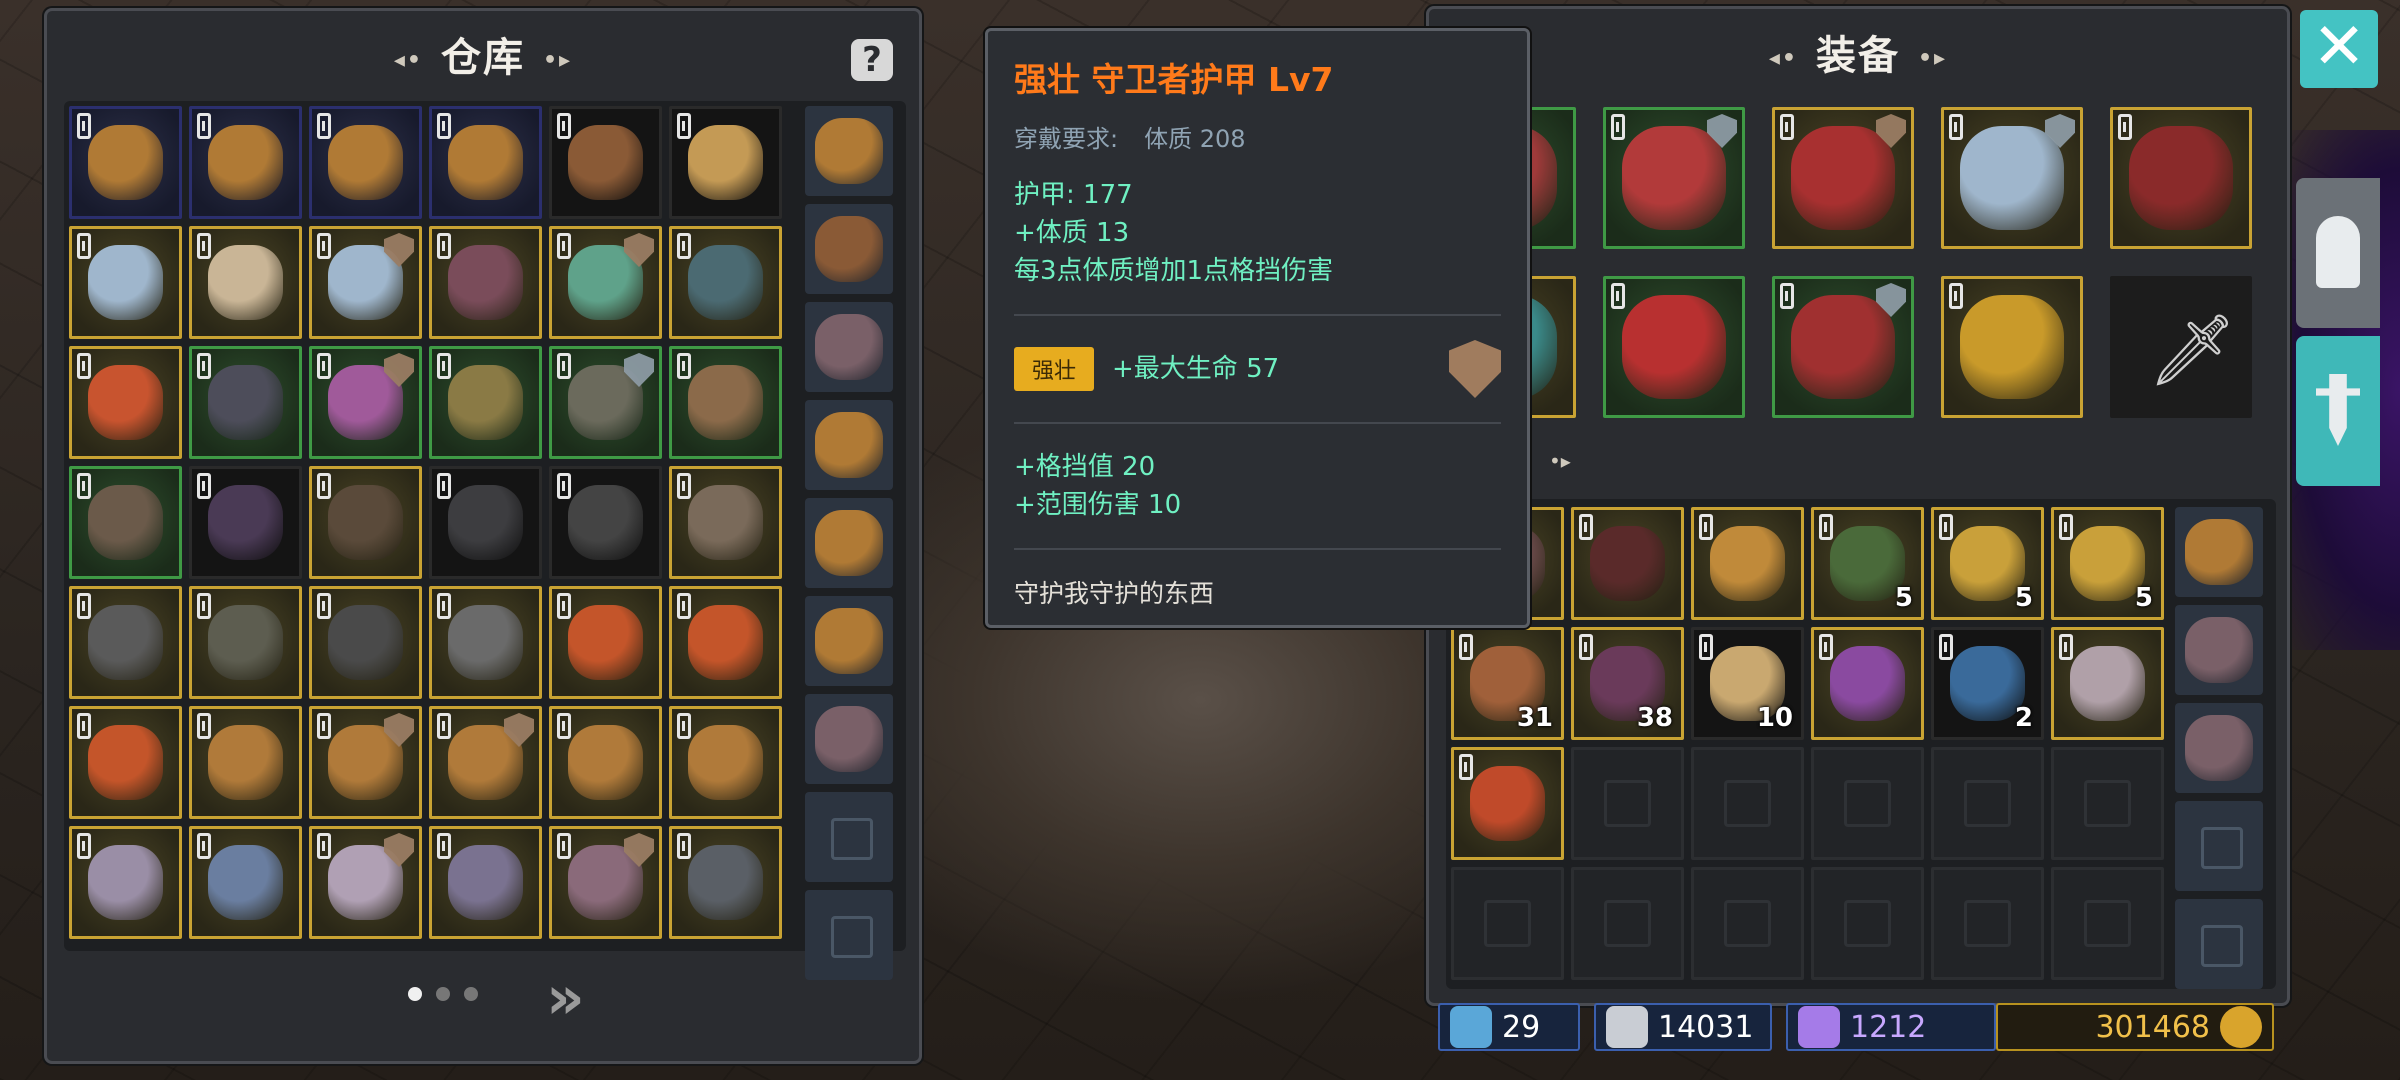  I want to click on next-page-button: », so click(565, 998).